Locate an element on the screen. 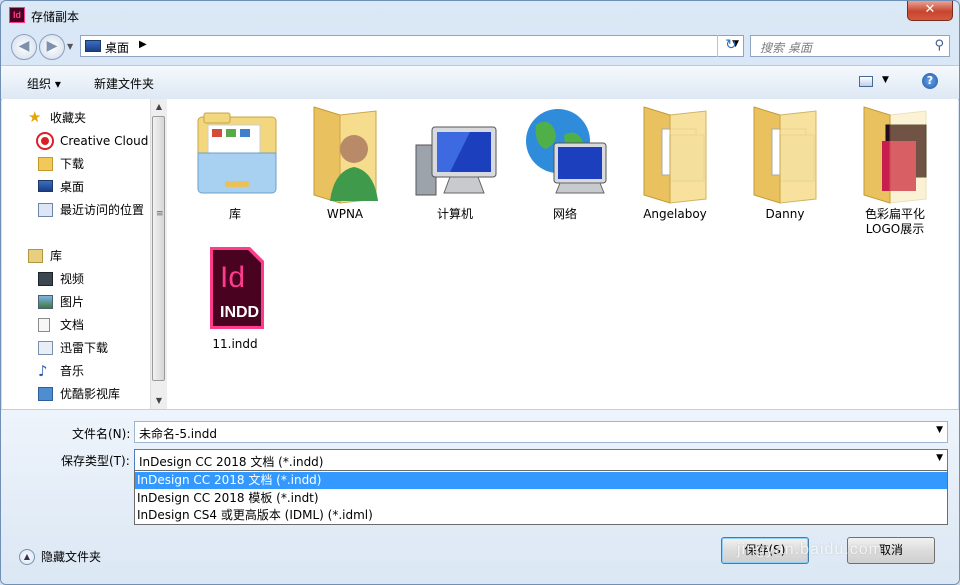 The width and height of the screenshot is (960, 585). sidebar-item-label: 优酷影视库 is located at coordinates (90, 394).